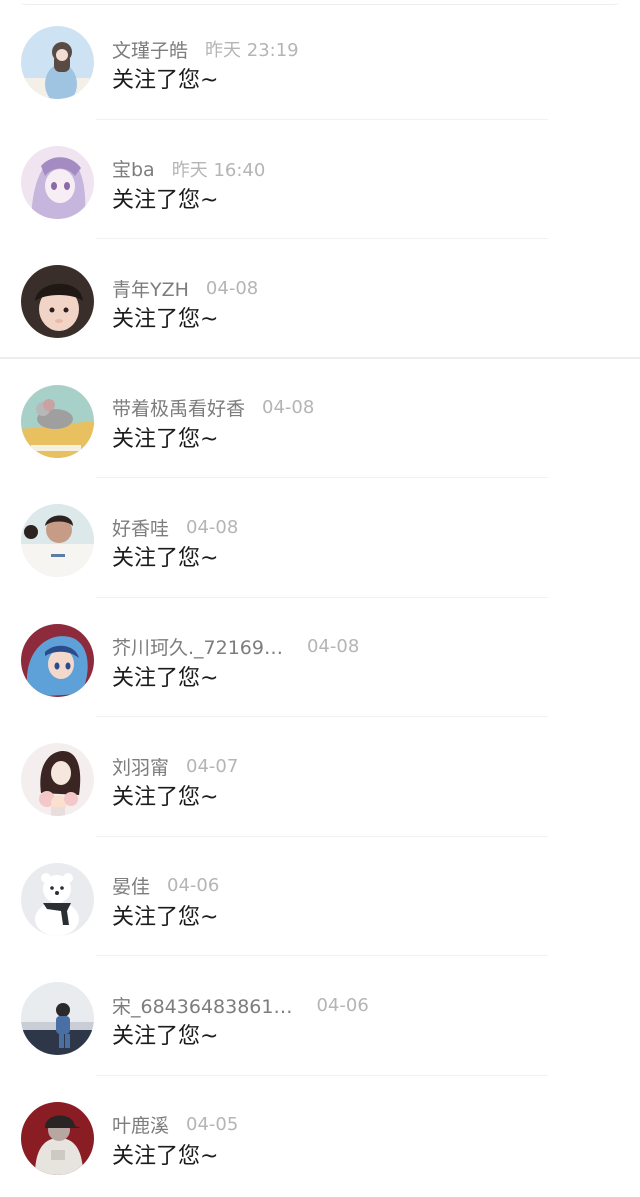 The image size is (640, 1197). I want to click on school-boy-avatar, so click(57, 540).